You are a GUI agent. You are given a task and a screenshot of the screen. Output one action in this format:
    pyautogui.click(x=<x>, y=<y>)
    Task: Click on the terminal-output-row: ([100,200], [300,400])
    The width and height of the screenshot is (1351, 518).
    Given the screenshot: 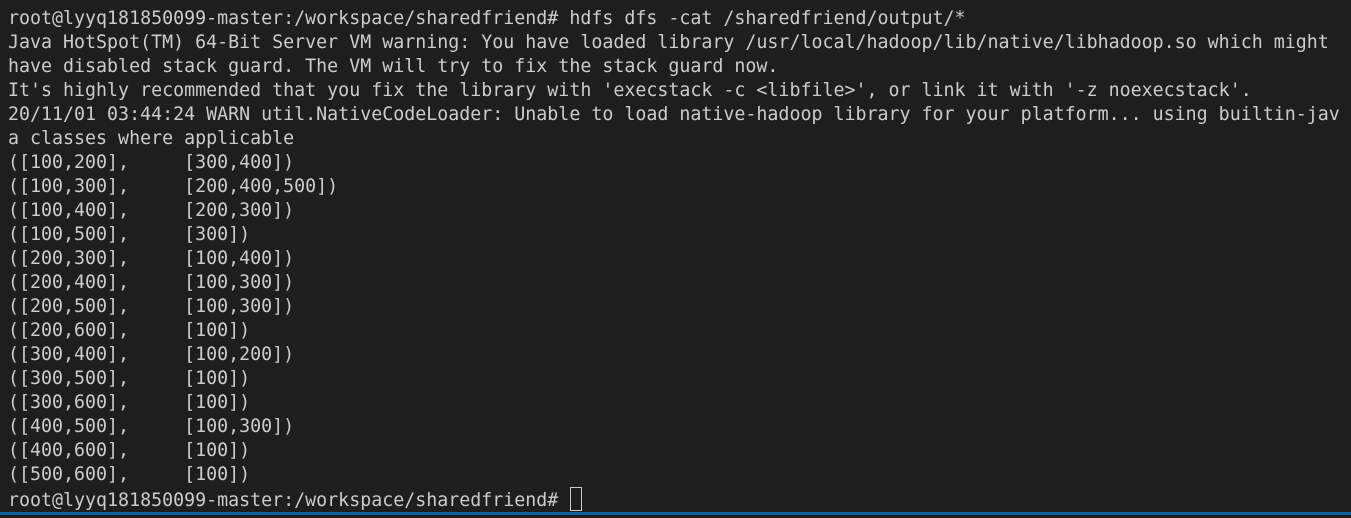 What is the action you would take?
    pyautogui.click(x=151, y=162)
    